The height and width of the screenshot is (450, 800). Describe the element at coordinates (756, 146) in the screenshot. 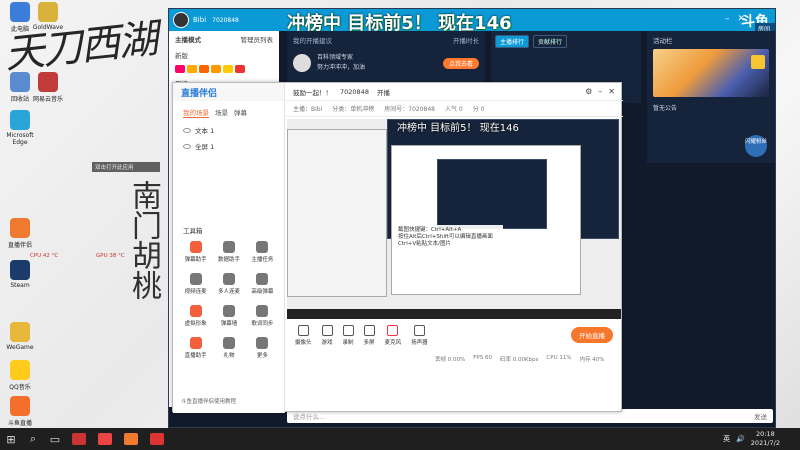

I see `fans-button: 闪耀粉丝` at that location.